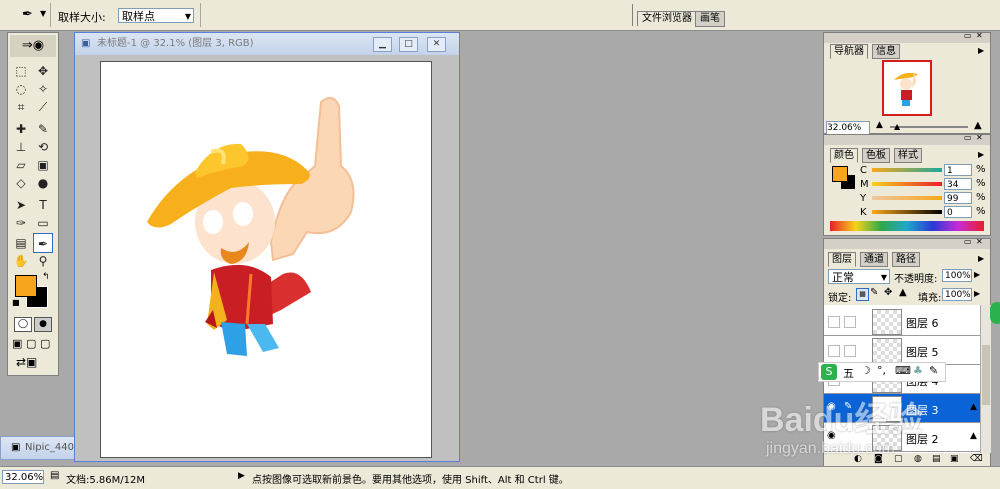  I want to click on keyboard-icon: ⌨, so click(903, 370).